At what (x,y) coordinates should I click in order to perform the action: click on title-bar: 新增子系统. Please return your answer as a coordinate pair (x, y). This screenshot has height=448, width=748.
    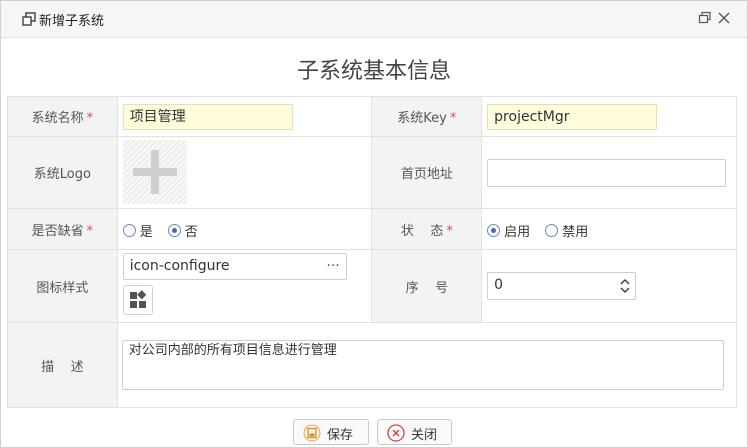
    Looking at the image, I should click on (374, 19).